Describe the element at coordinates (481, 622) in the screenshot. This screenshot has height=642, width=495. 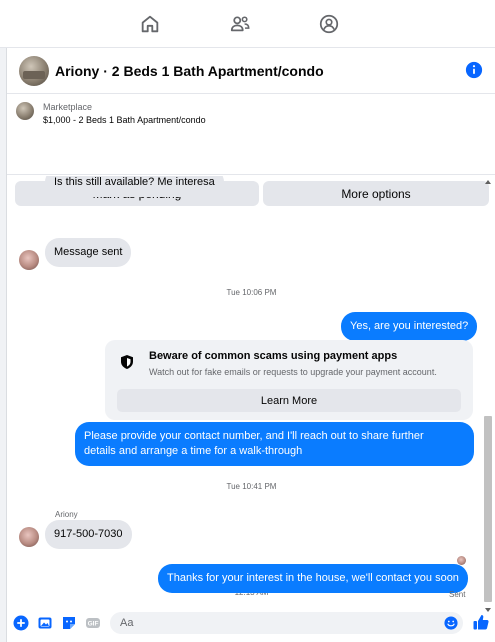
I see `thumbs-up-icon` at that location.